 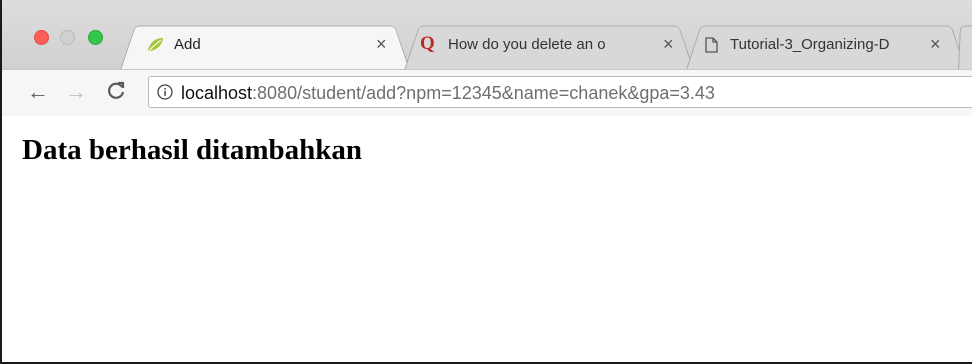 I want to click on url-host: localhost, so click(x=217, y=93).